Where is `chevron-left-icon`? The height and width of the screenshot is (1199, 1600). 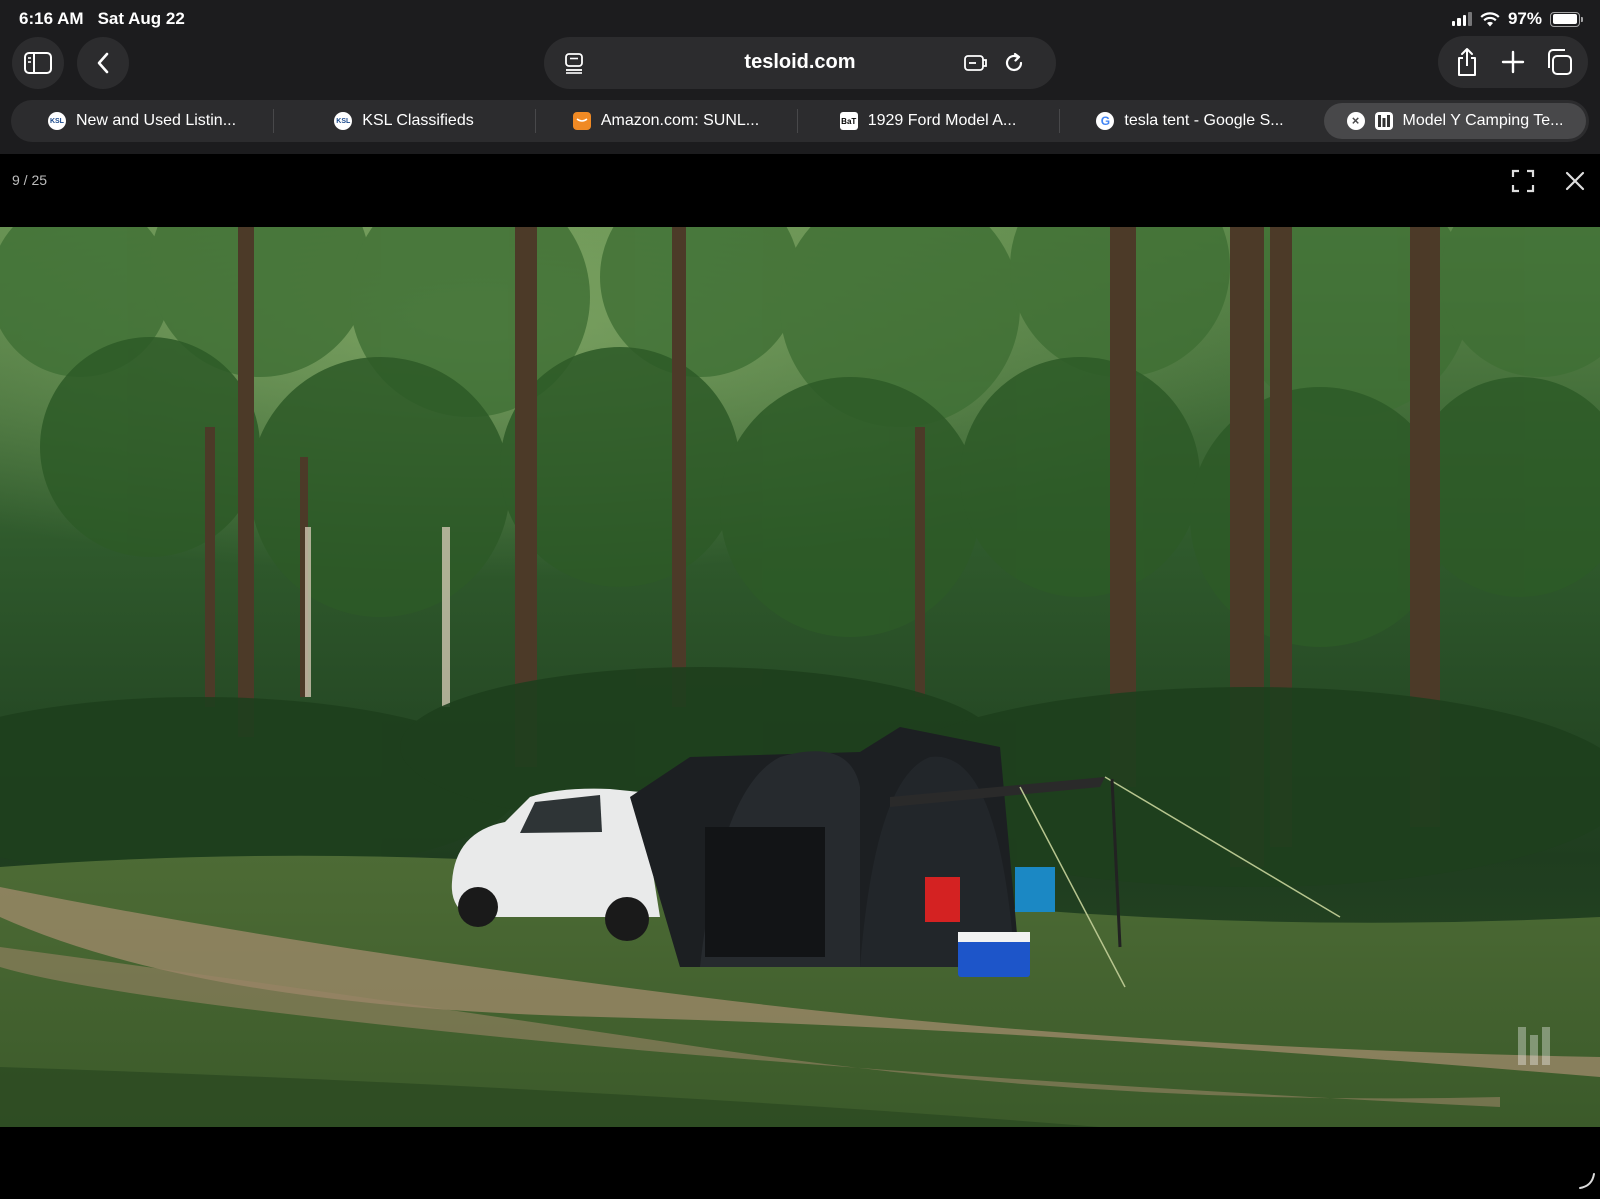
chevron-left-icon is located at coordinates (103, 63).